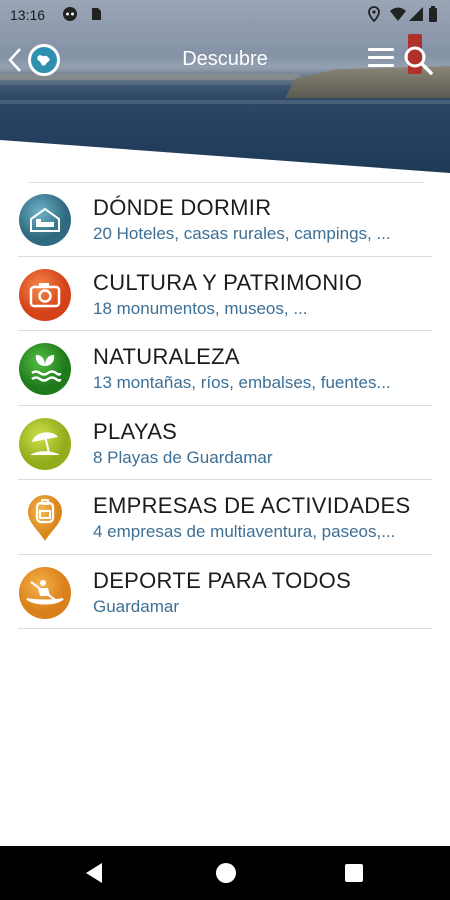  I want to click on category-label: CULTURA Y PATRIMONIO, so click(228, 282).